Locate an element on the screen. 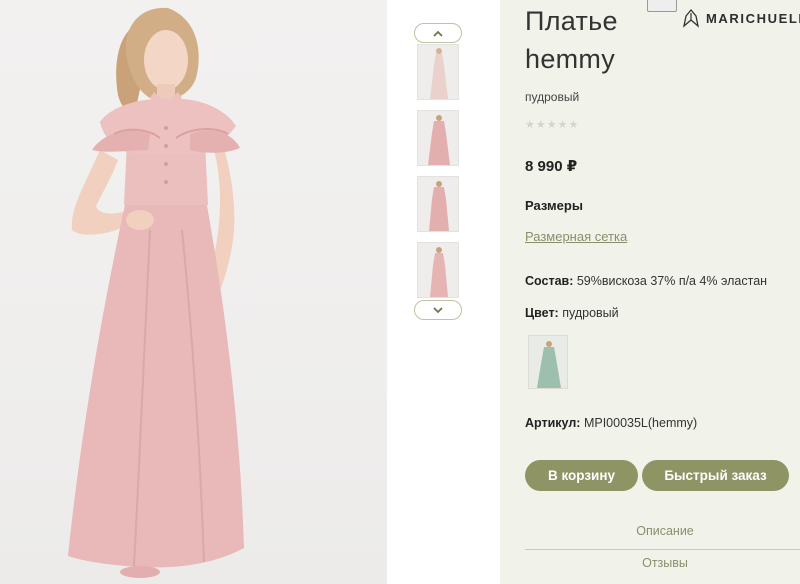  tab-reviews: Отзывы is located at coordinates (662, 563).